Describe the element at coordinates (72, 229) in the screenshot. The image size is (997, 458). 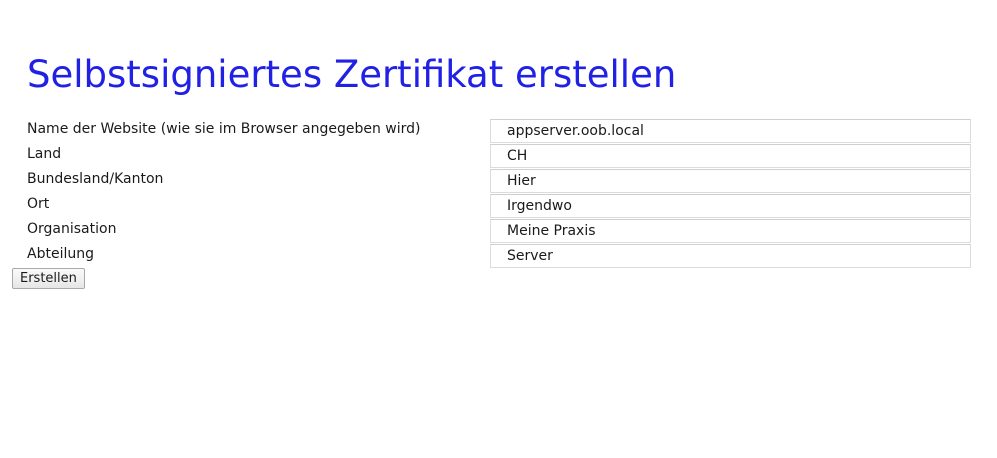
I see `organization-label: Organisation` at that location.